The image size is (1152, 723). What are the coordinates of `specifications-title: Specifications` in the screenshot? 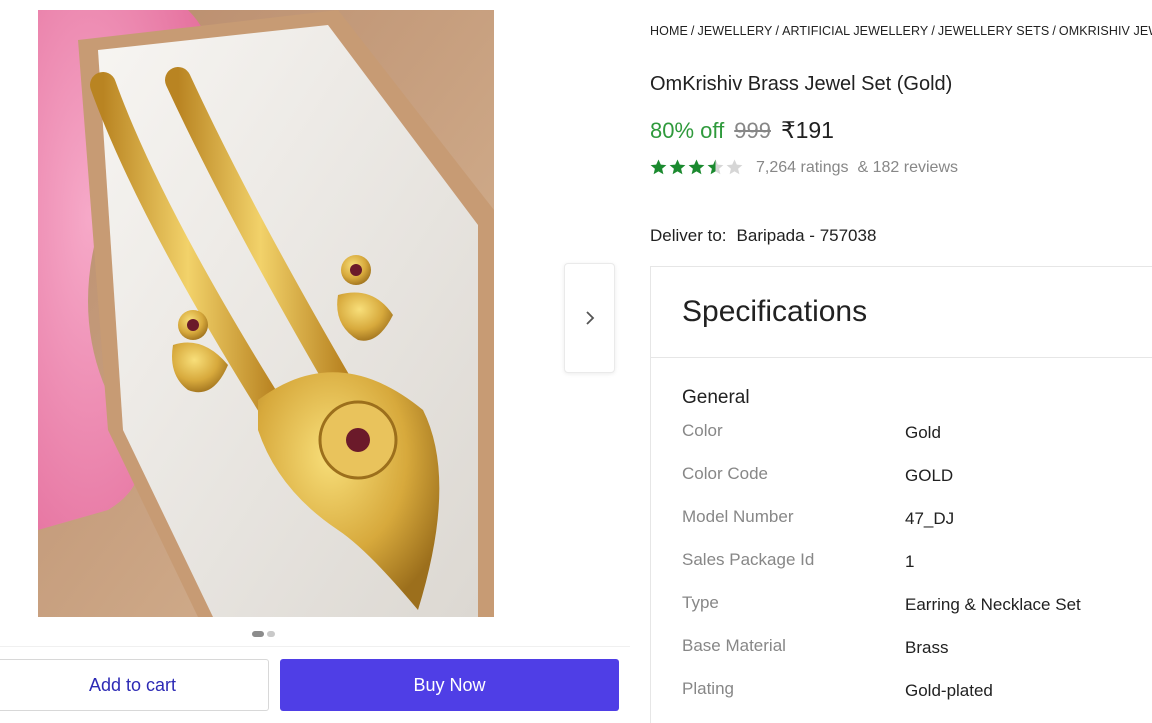 It's located at (775, 311).